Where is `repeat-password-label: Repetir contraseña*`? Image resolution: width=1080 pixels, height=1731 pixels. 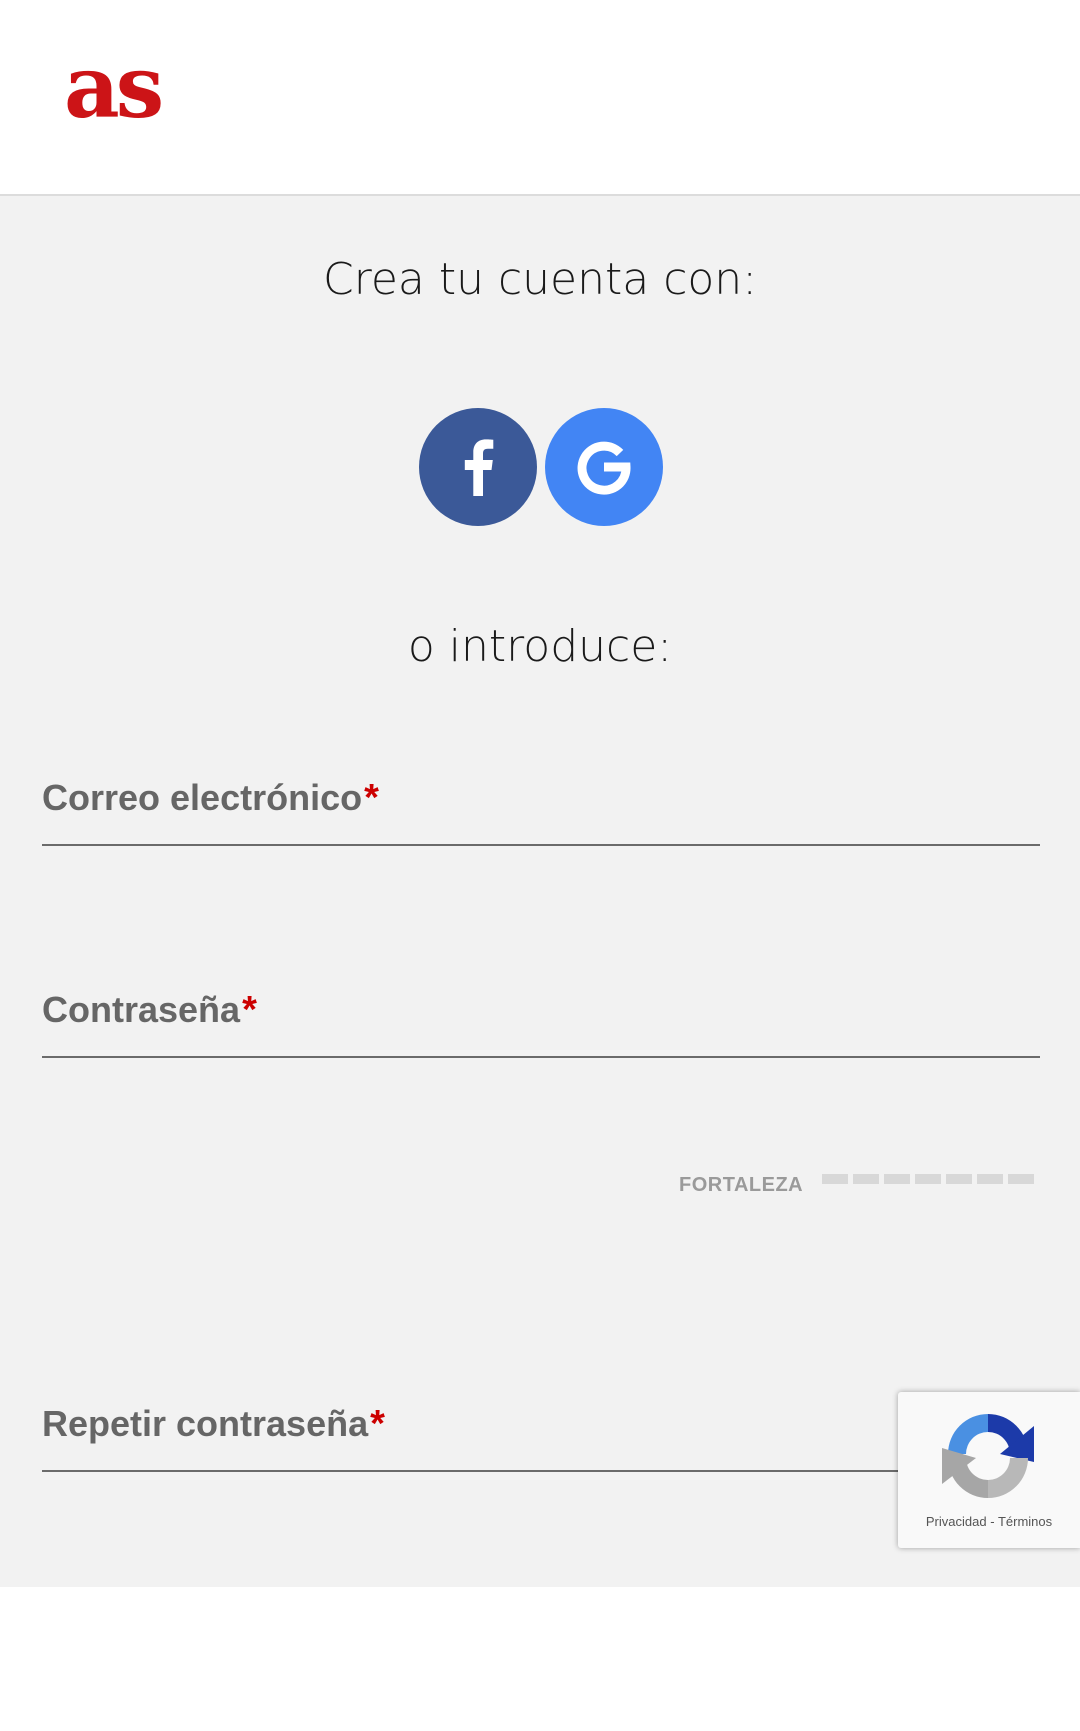 repeat-password-label: Repetir contraseña* is located at coordinates (213, 1424).